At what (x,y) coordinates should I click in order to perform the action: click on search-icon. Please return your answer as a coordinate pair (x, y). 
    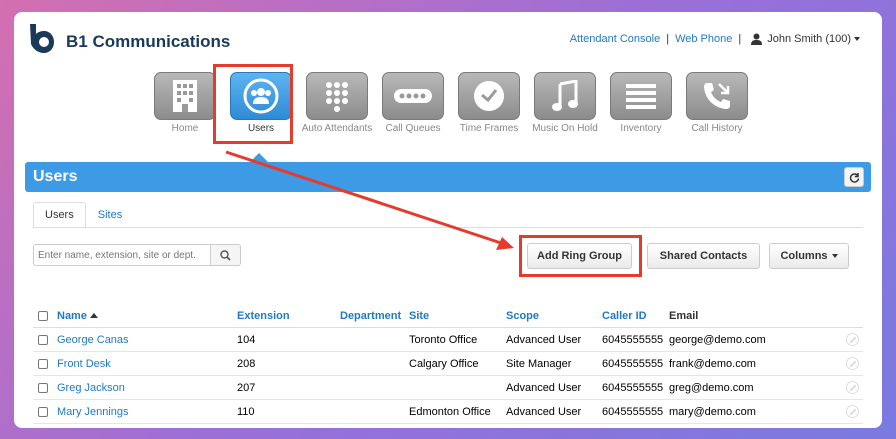
    Looking at the image, I should click on (225, 255).